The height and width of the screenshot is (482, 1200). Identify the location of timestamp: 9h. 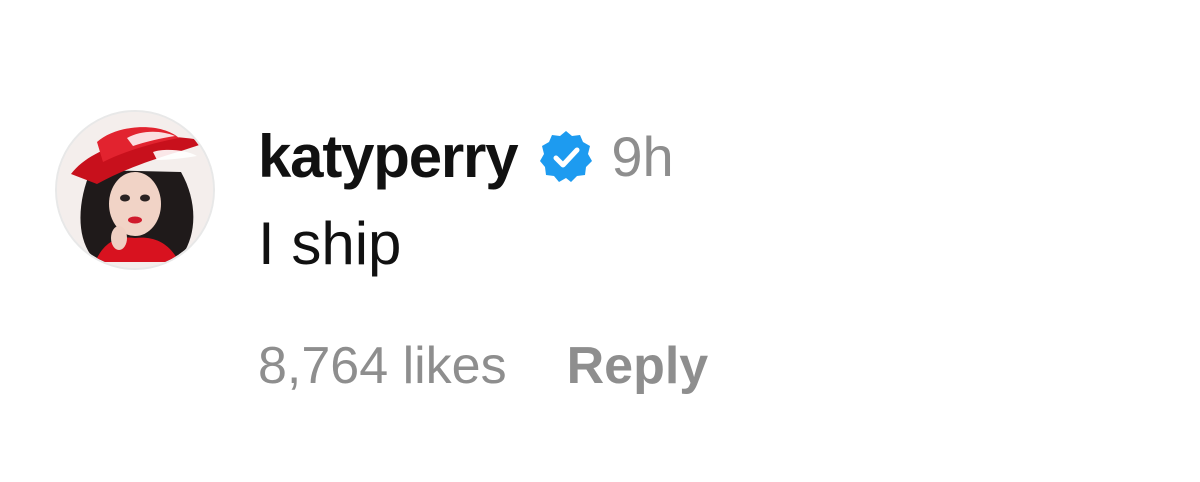
(642, 156).